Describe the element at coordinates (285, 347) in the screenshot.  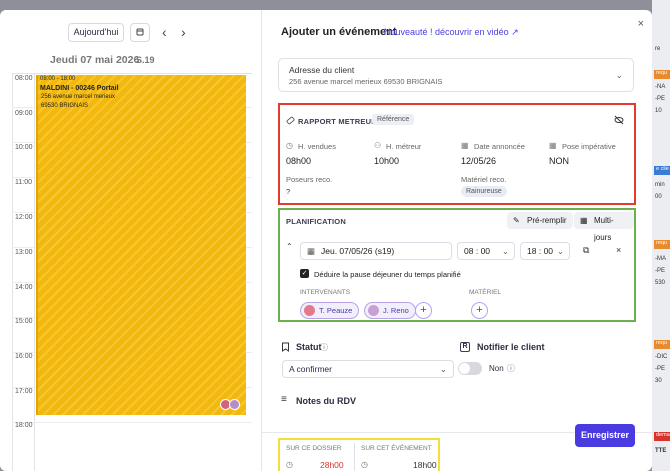
I see `bookmark-icon` at that location.